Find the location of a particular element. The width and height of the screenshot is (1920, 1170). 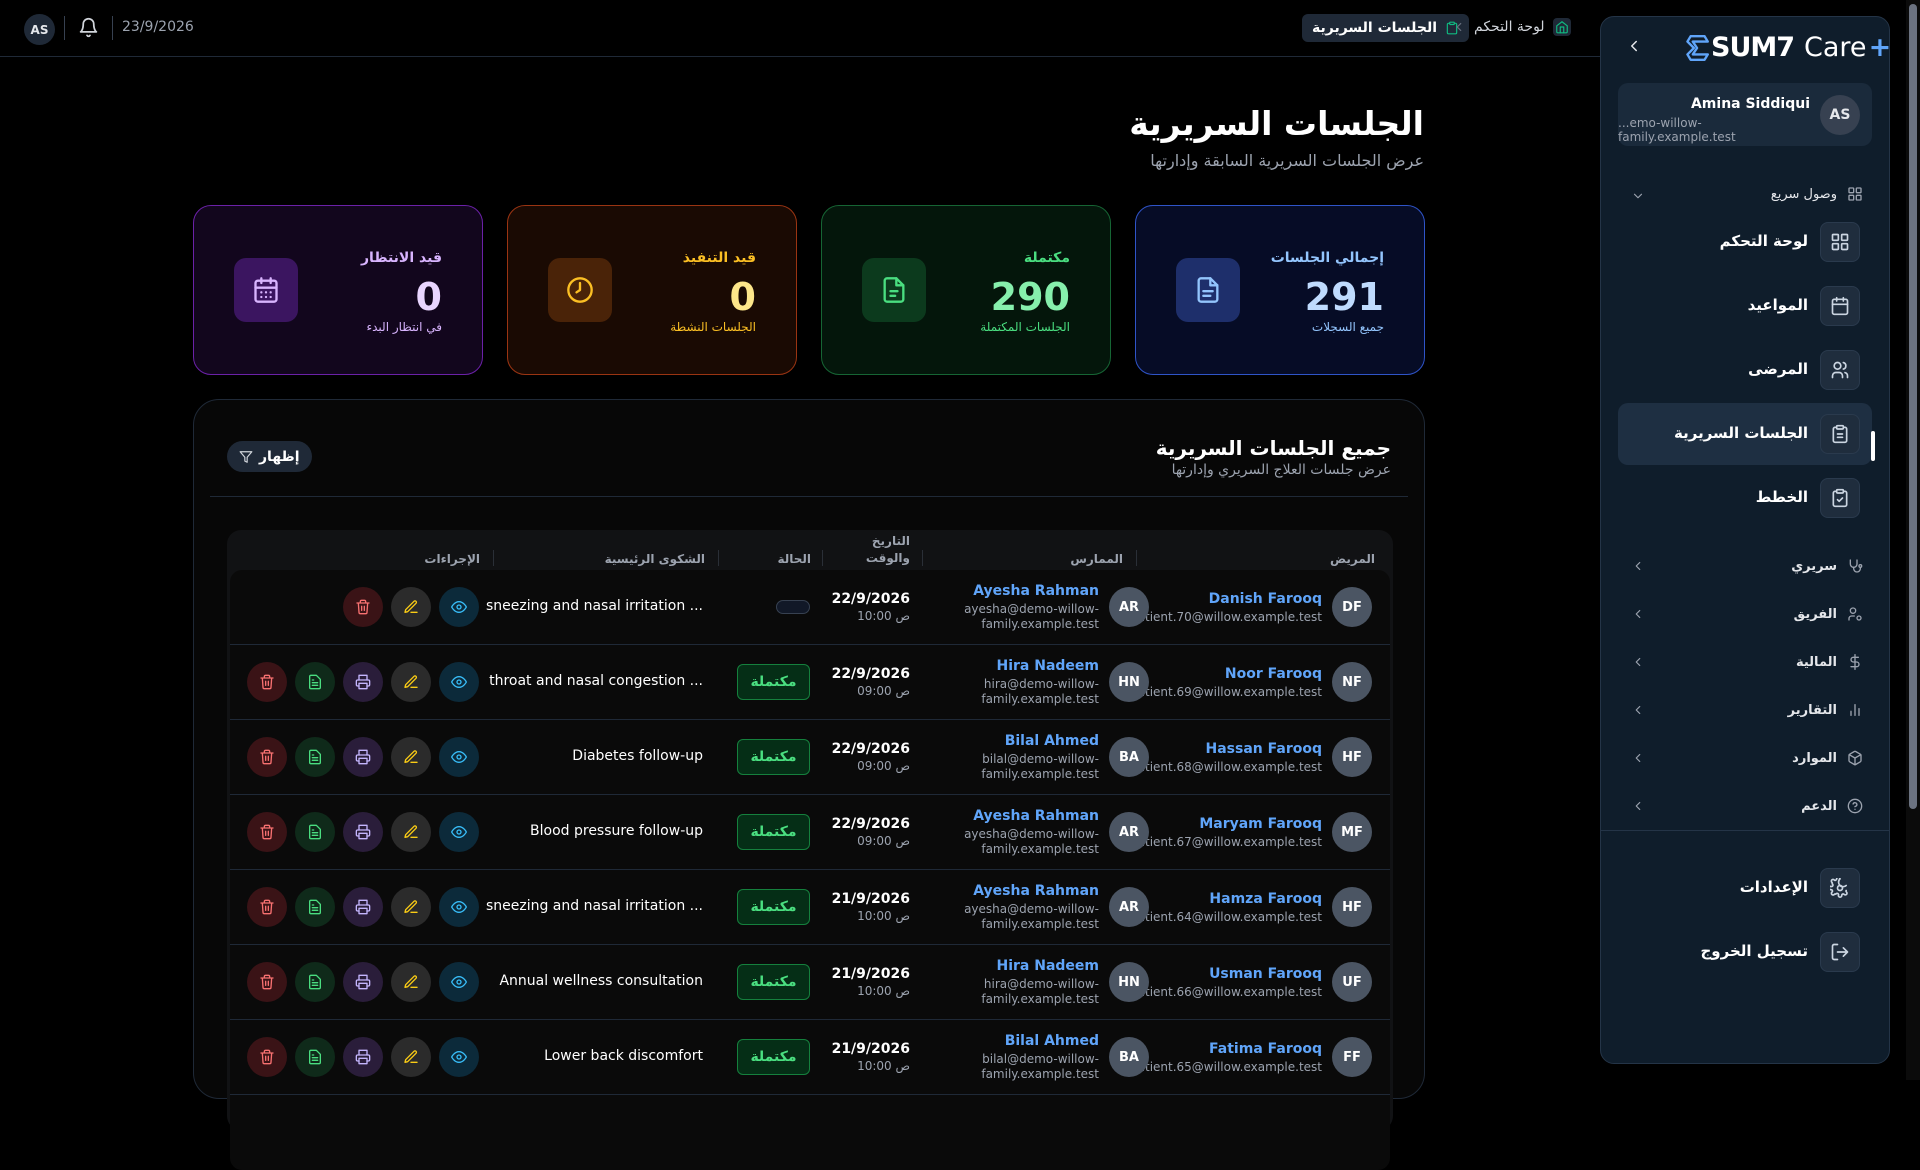

patient-name: Noor Farooq is located at coordinates (1273, 674).